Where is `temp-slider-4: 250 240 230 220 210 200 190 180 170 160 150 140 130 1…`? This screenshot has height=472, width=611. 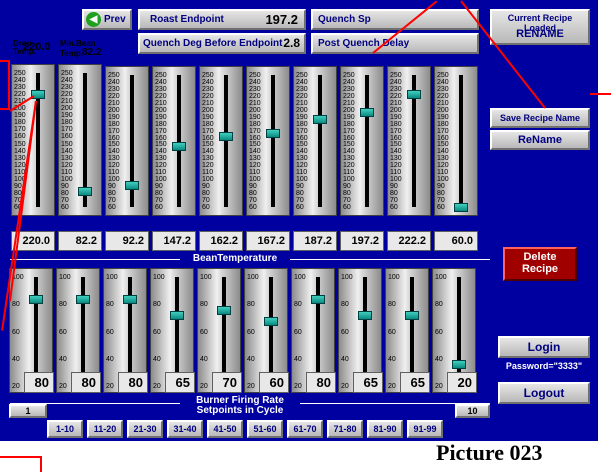
temp-slider-4: 250 240 230 220 210 200 190 180 170 160 150 140 130 1… is located at coordinates (174, 141).